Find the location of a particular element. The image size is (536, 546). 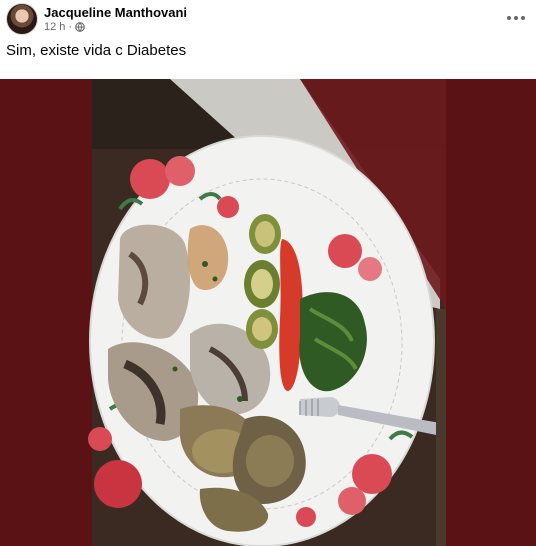

author-name: Jacqueline Manthovani is located at coordinates (115, 12).